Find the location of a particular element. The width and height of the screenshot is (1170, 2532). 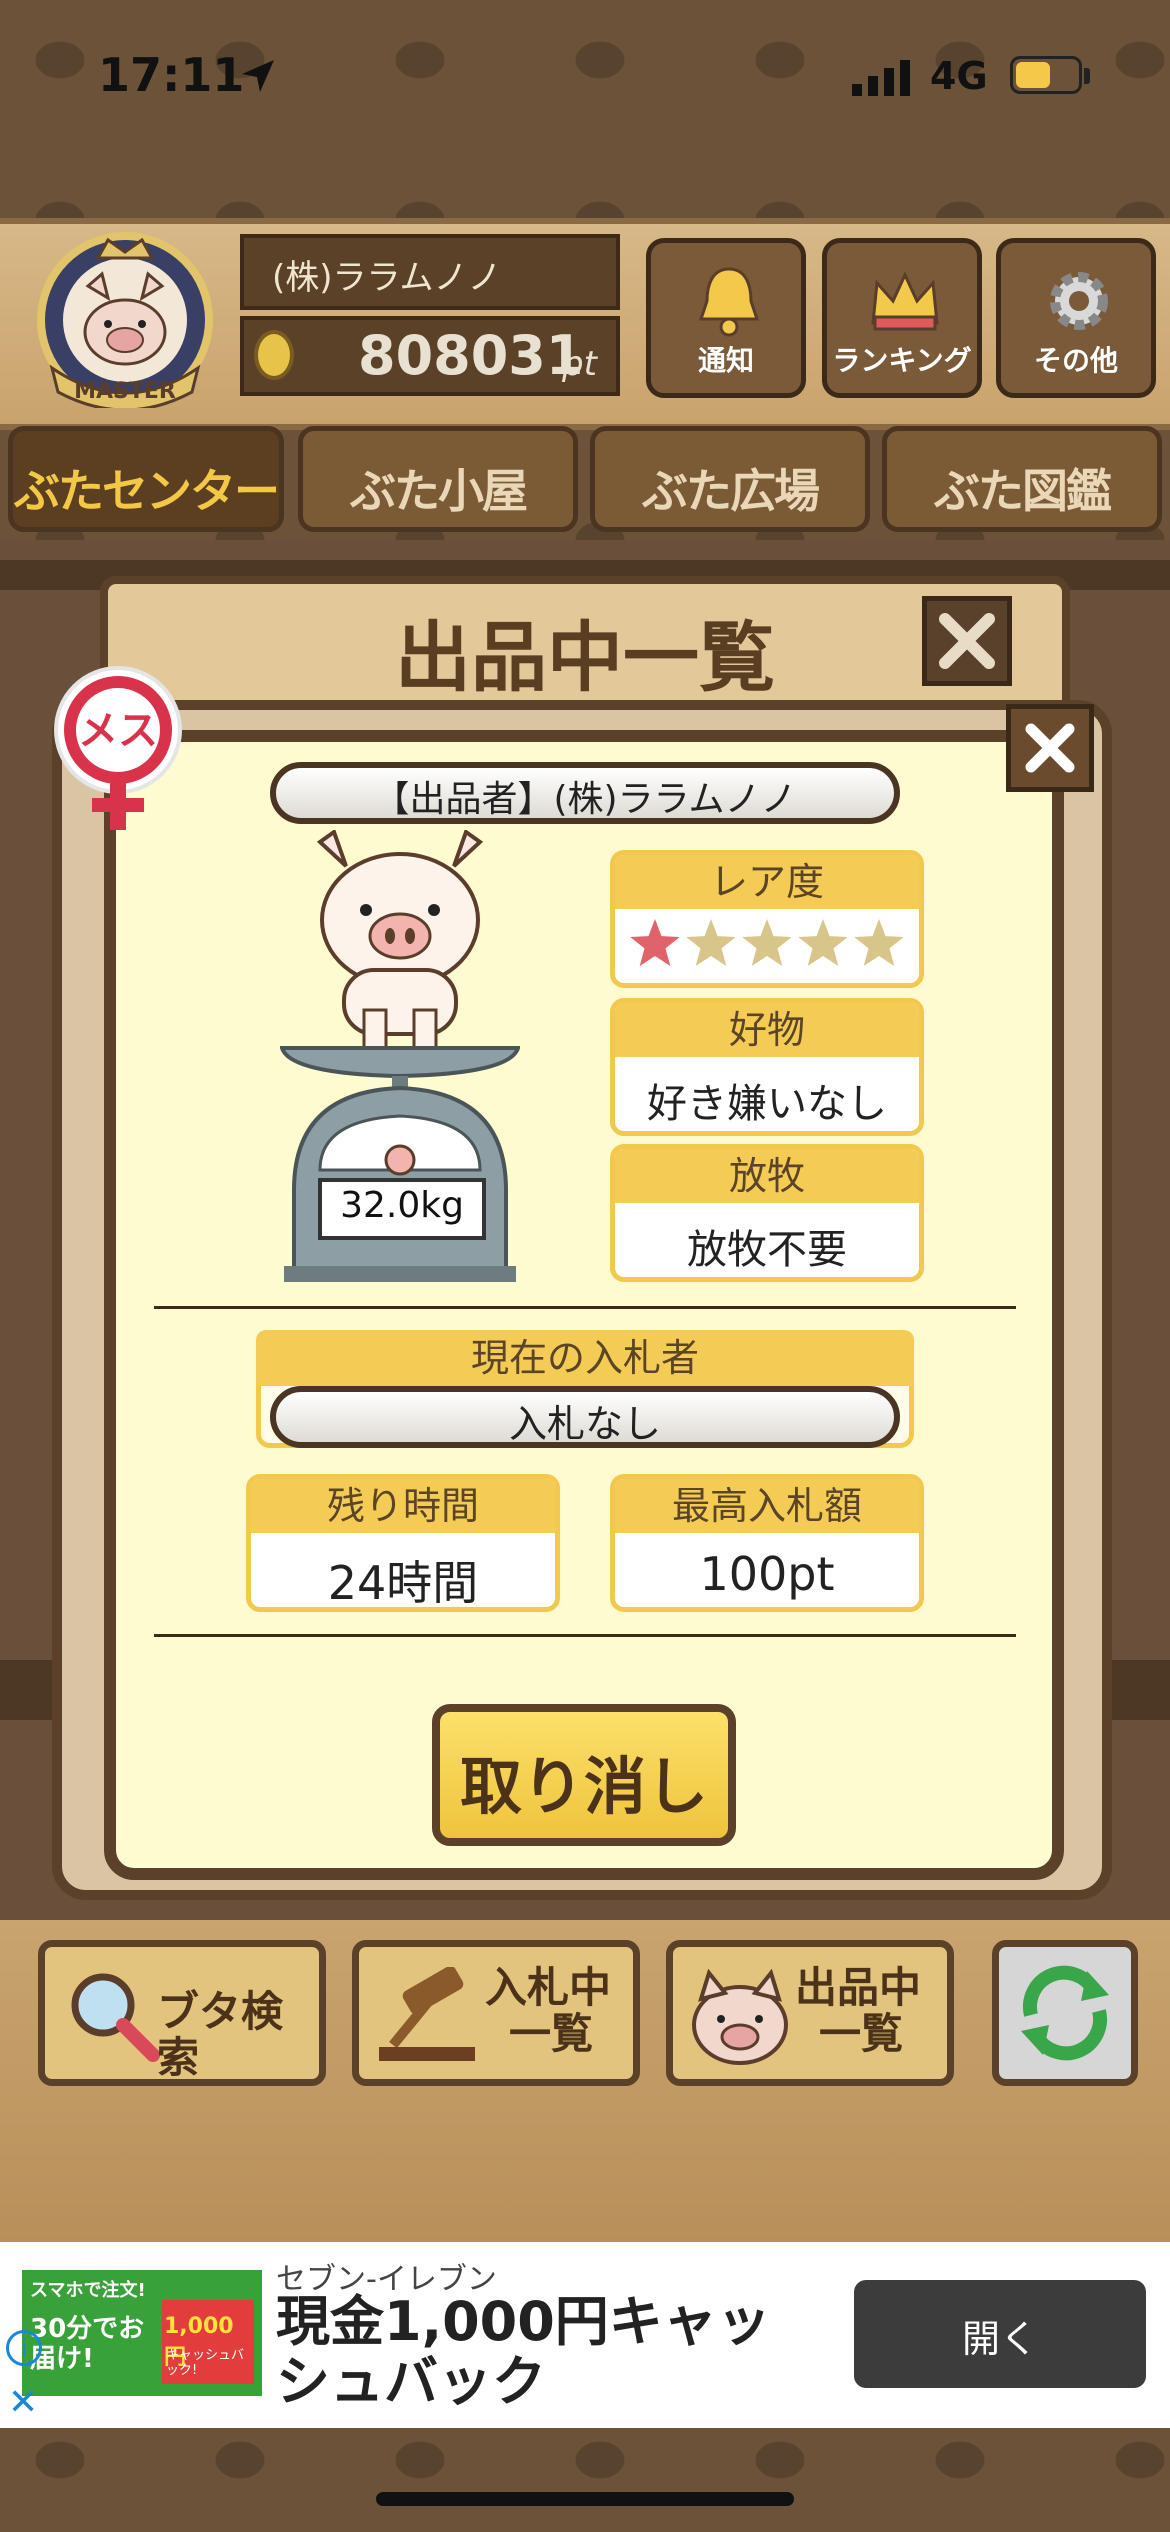

home-indicator is located at coordinates (585, 2499).